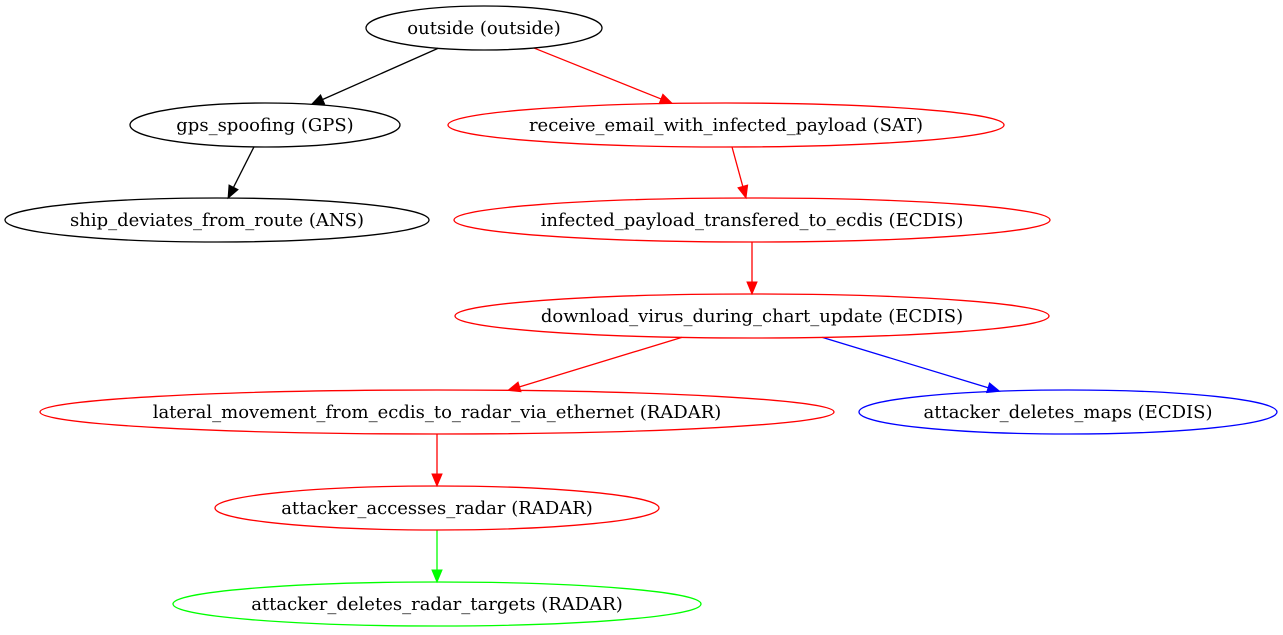  I want to click on node-deletes-maps: attacker_deletes_maps (ECDIS), so click(1068, 412).